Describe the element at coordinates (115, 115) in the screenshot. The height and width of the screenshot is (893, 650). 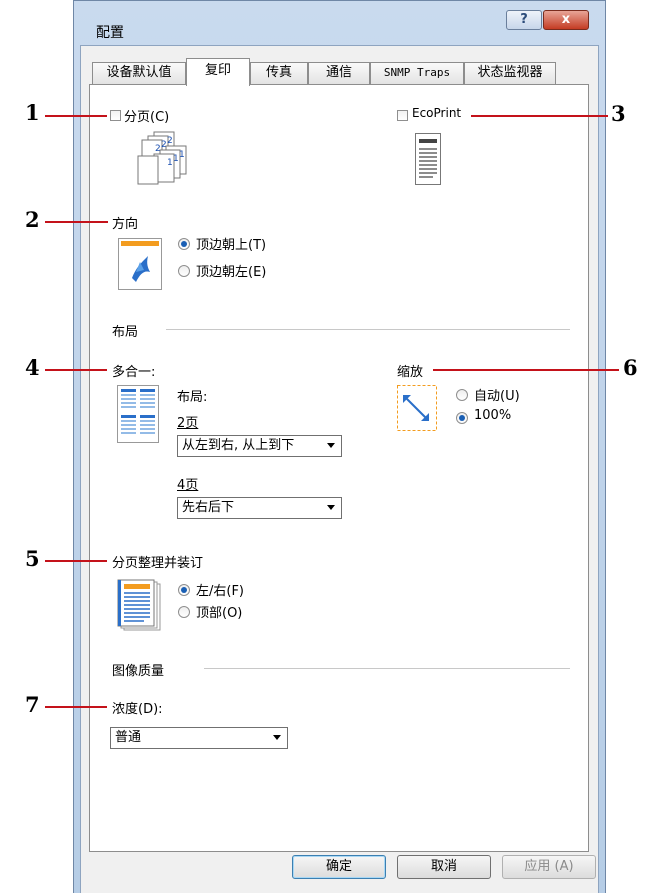
I see `collate-checkbox` at that location.